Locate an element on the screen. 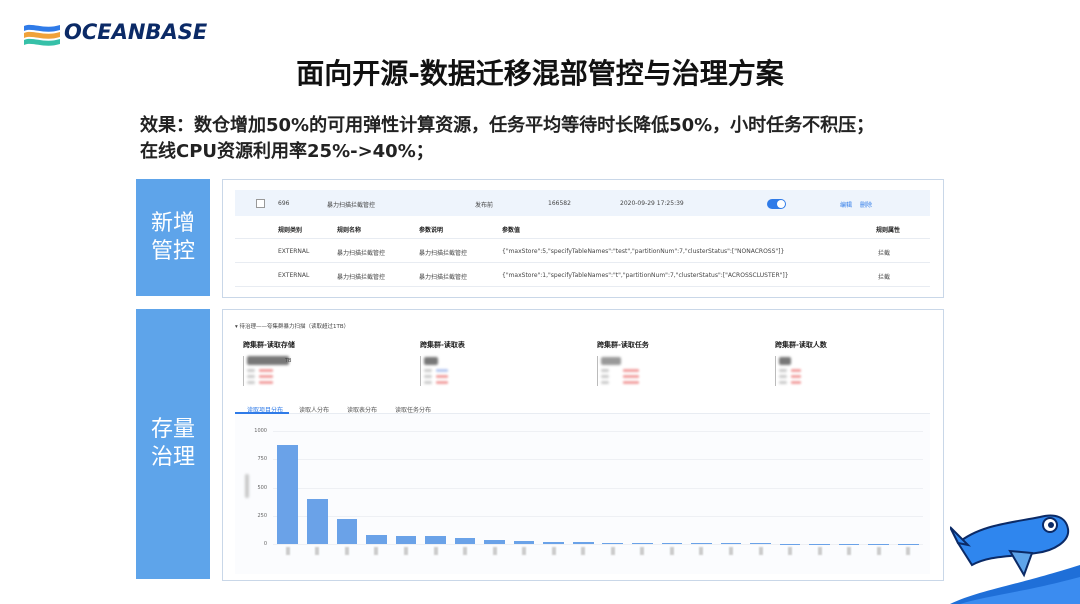 The height and width of the screenshot is (604, 1080). rule-status: 发布前 is located at coordinates (484, 205).